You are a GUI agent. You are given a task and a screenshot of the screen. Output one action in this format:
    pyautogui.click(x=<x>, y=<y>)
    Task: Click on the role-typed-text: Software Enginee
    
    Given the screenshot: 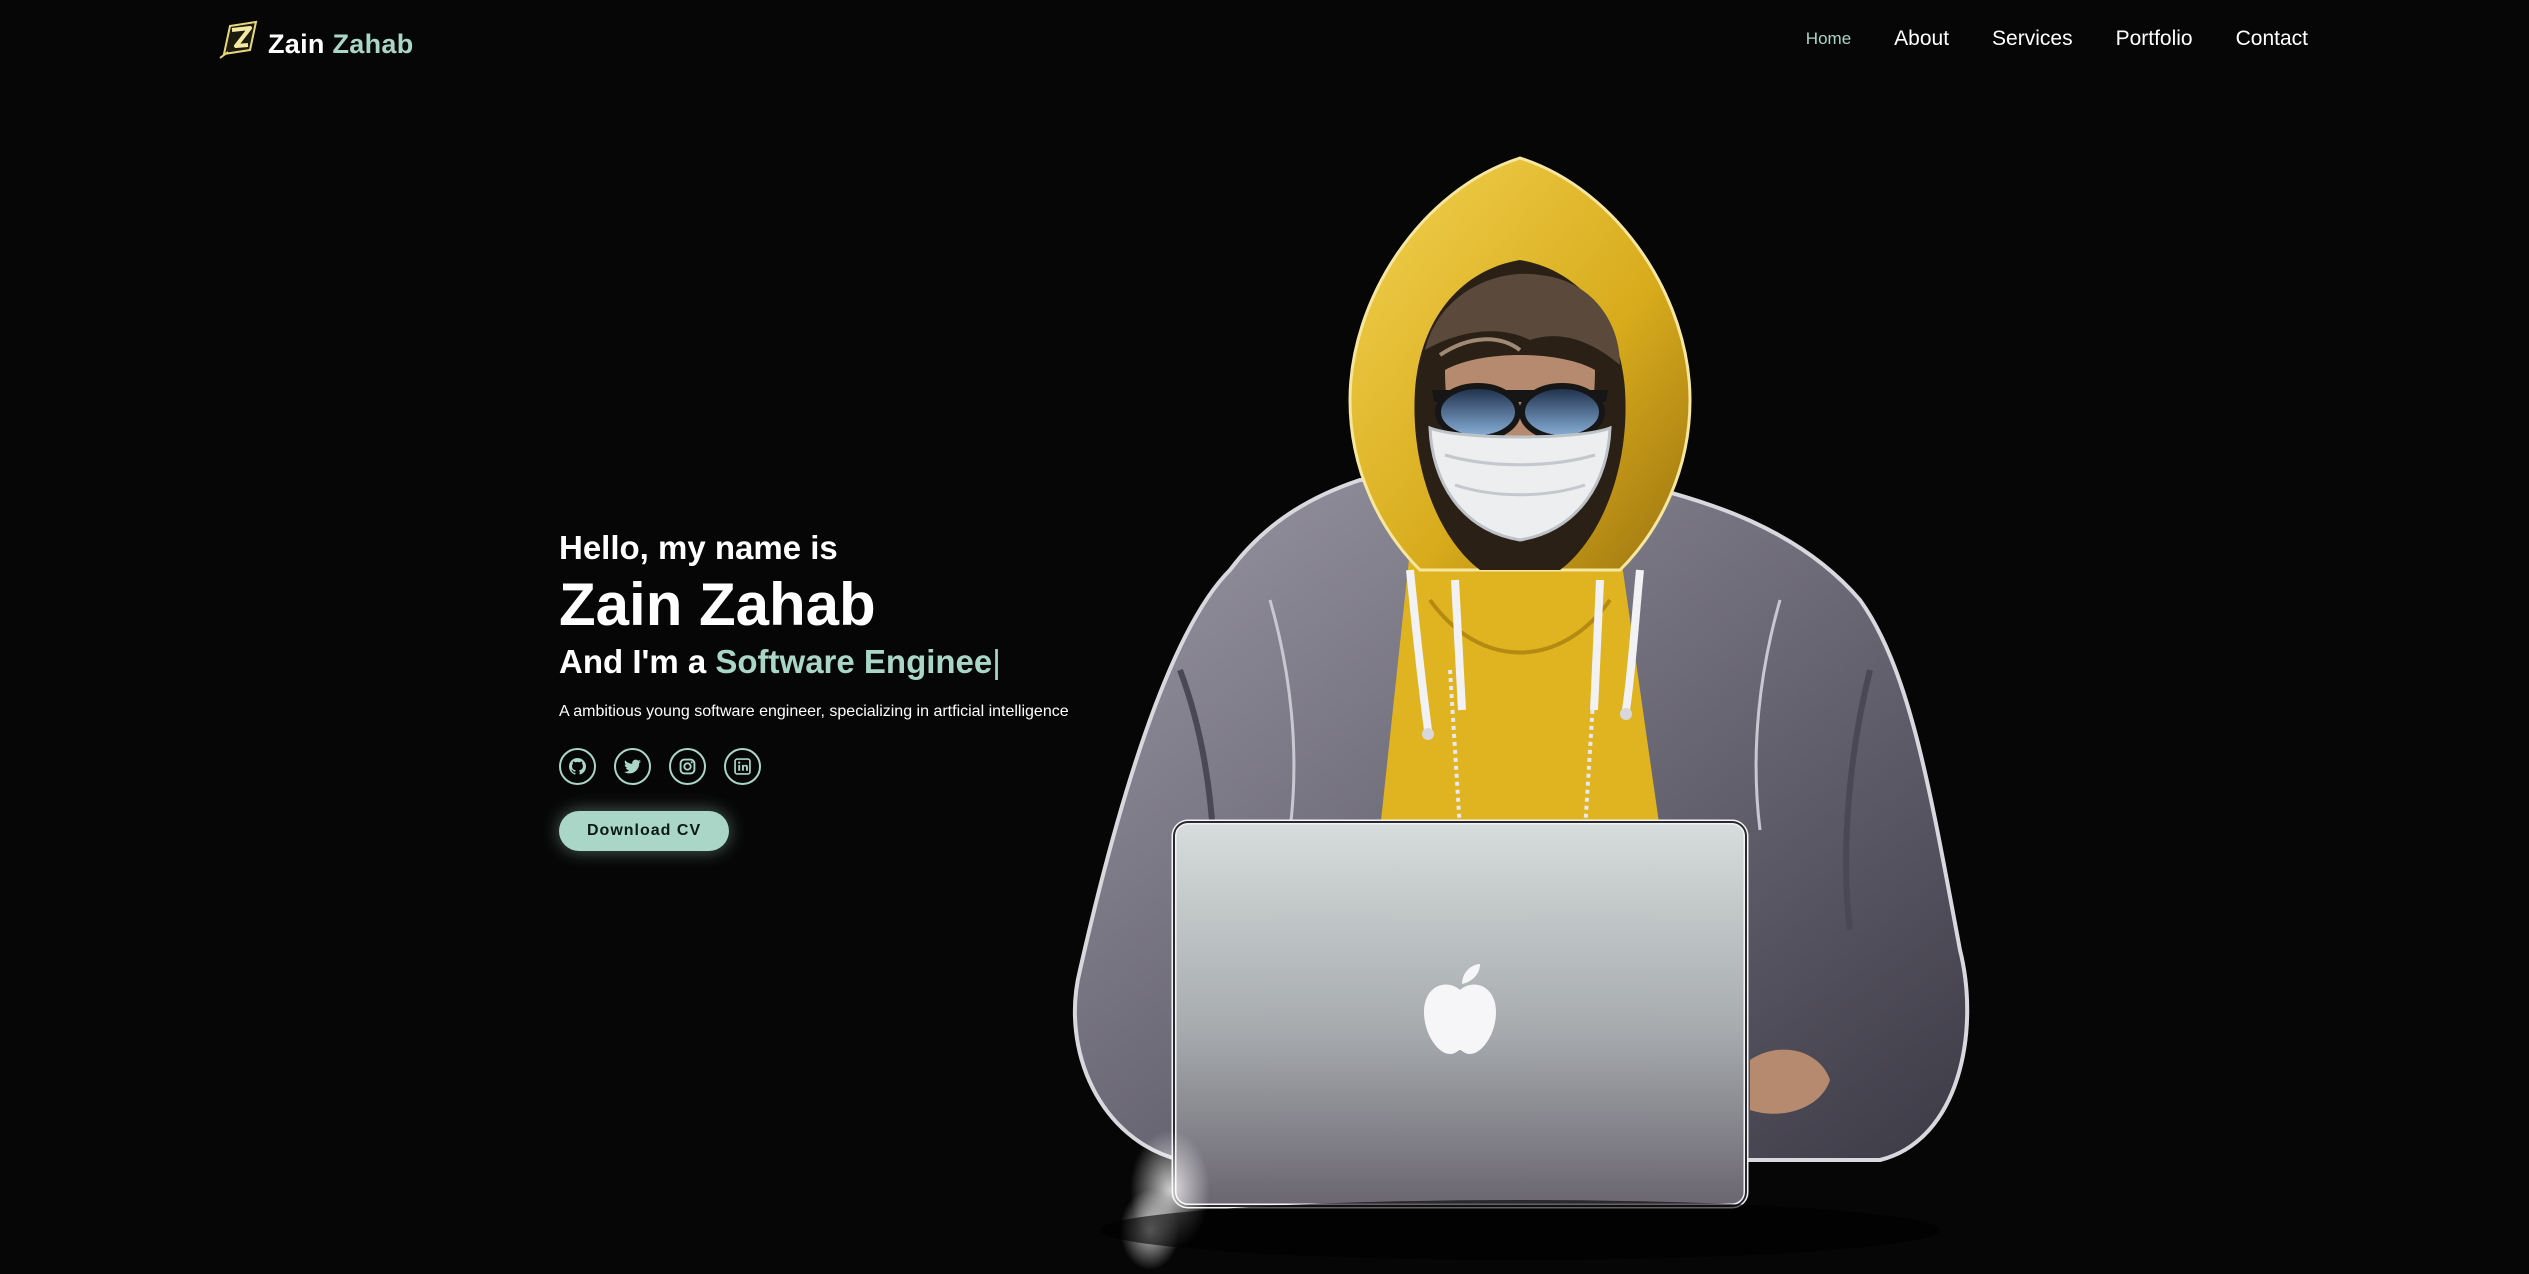 What is the action you would take?
    pyautogui.click(x=854, y=661)
    